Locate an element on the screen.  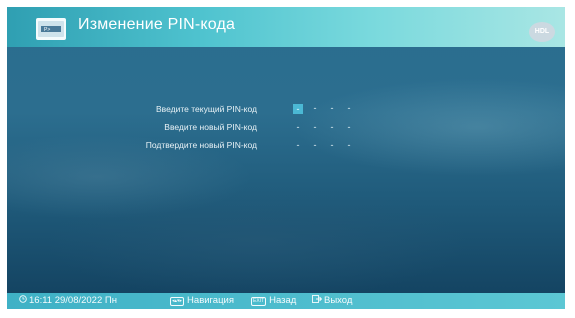
status-clock: 16:11 29/08/2022 Пн is located at coordinates (68, 300).